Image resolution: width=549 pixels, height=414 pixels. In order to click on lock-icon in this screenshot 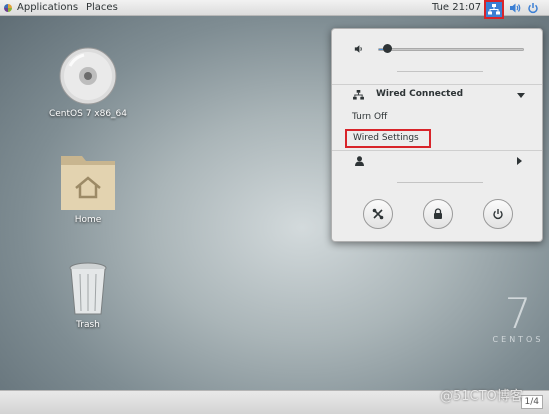, I will do `click(438, 213)`.